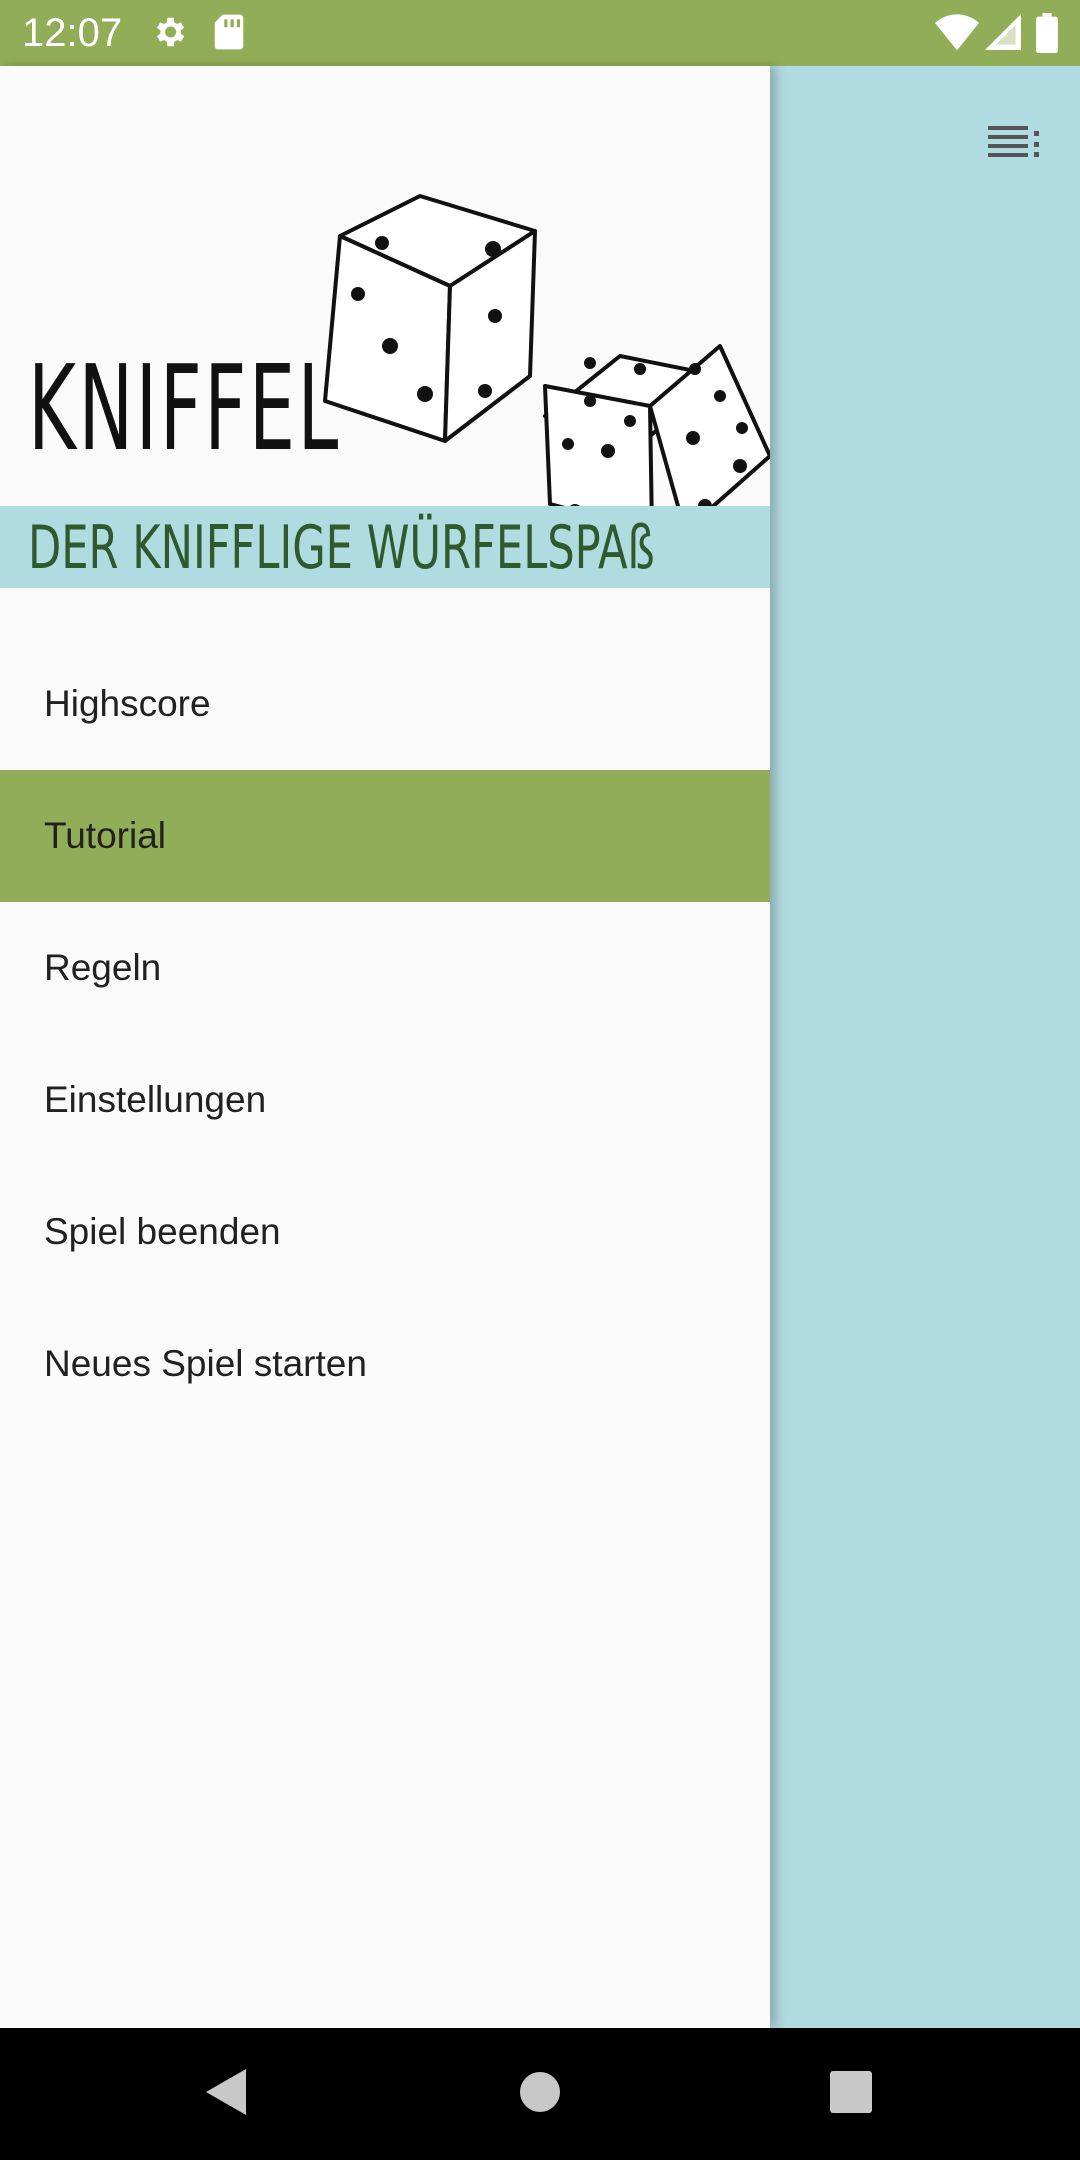 This screenshot has width=1080, height=2160. I want to click on home-button, so click(540, 2094).